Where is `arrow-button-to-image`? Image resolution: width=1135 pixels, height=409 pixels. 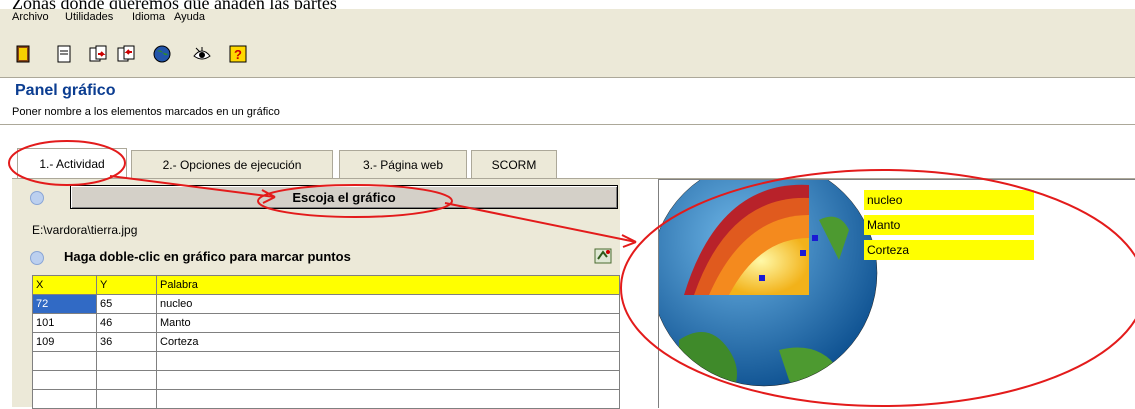 arrow-button-to-image is located at coordinates (540, 222).